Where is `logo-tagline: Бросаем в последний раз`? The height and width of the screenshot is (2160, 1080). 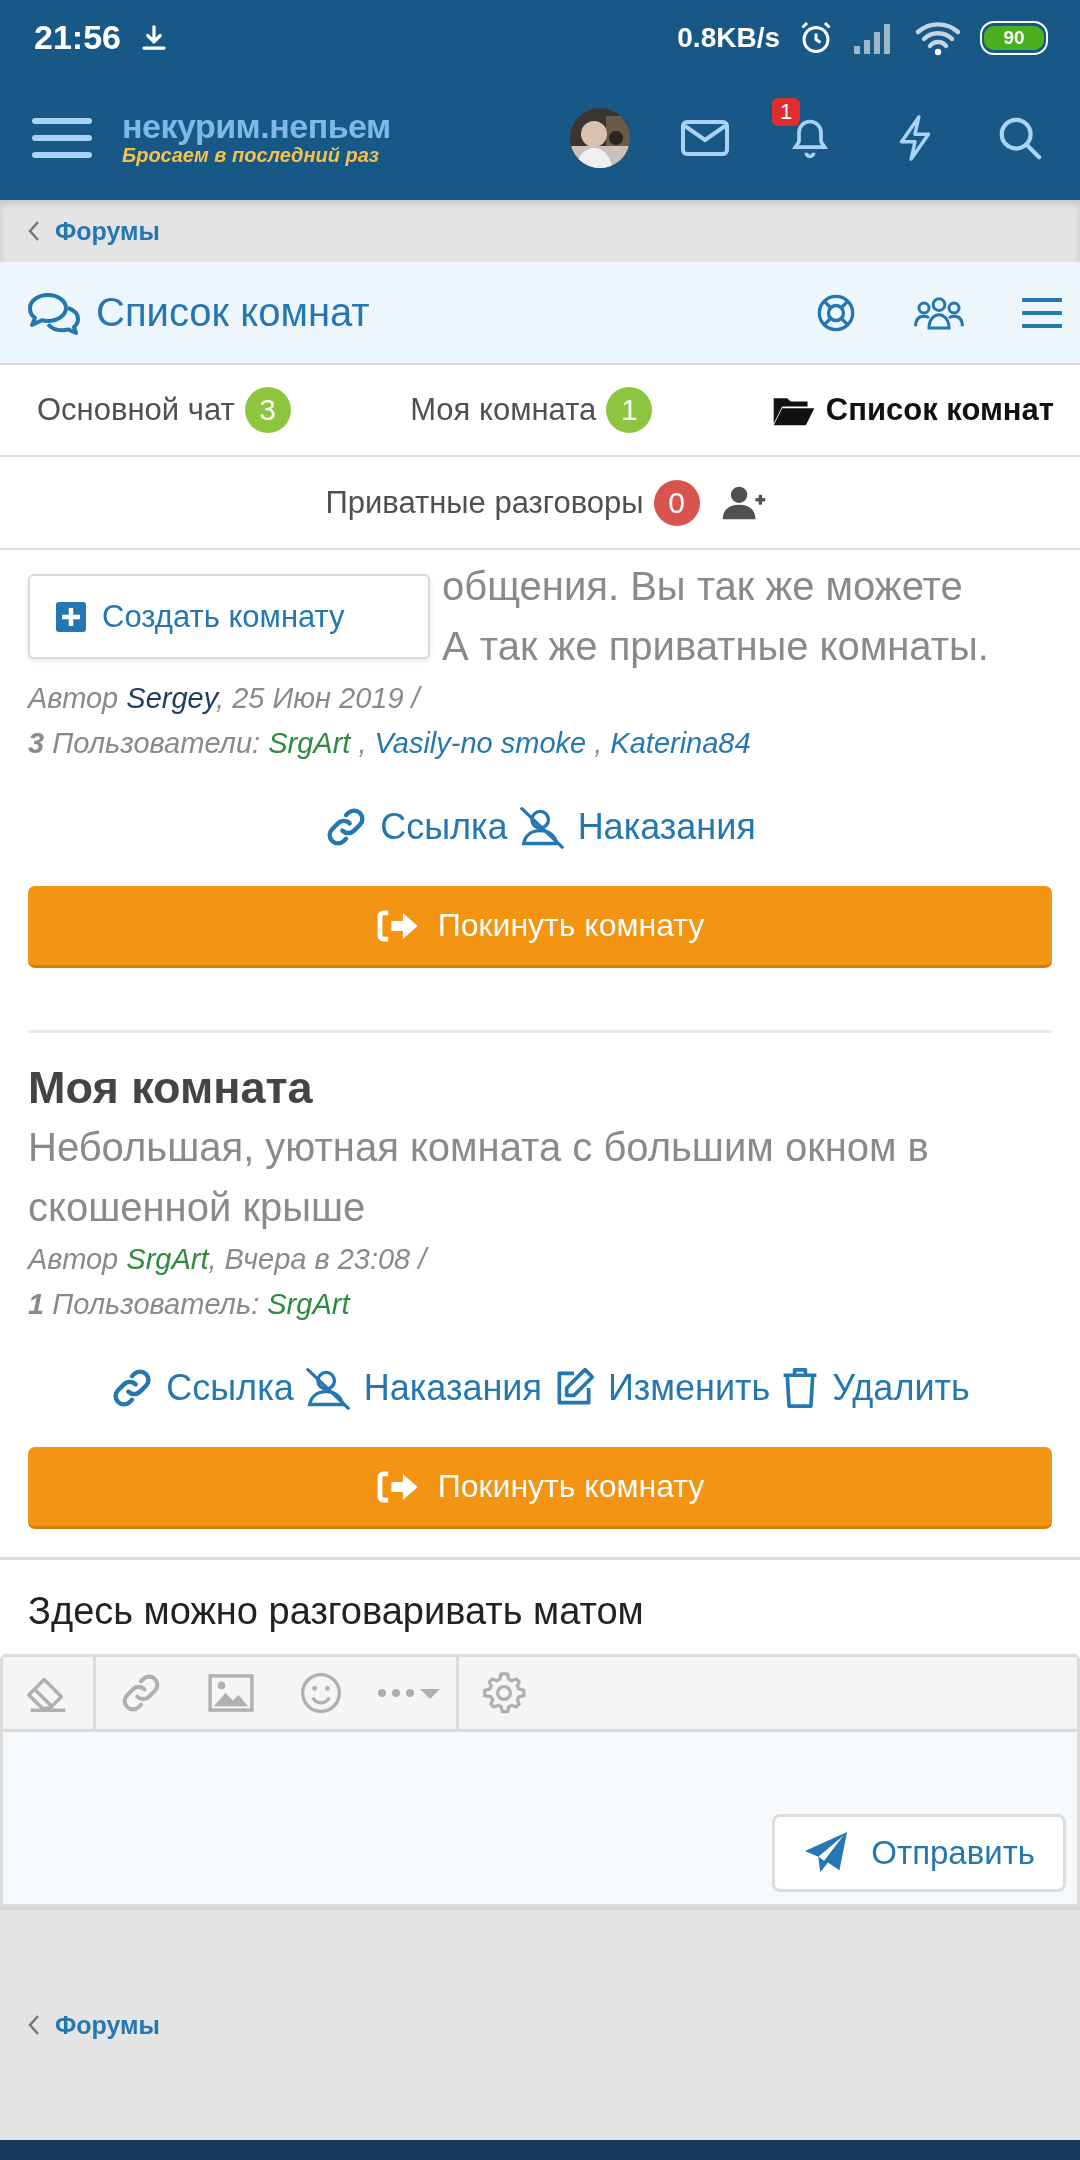 logo-tagline: Бросаем в последний раз is located at coordinates (251, 155).